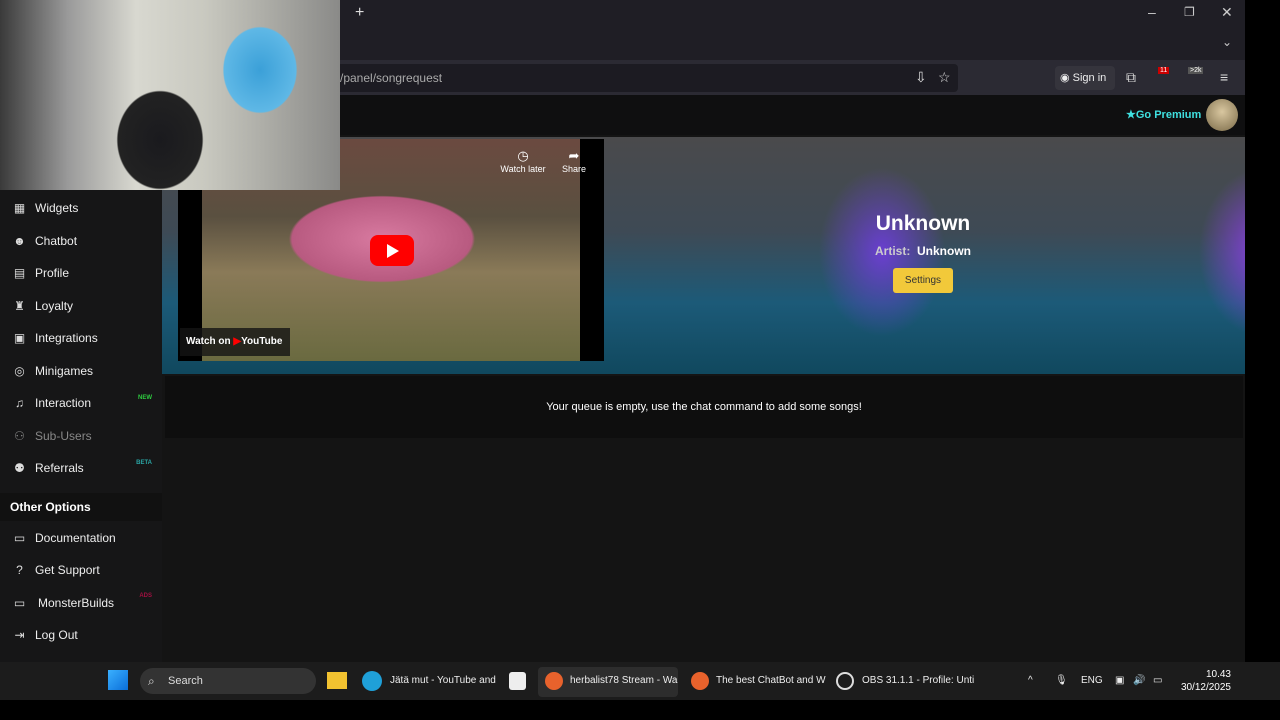 This screenshot has height=720, width=1280. Describe the element at coordinates (523, 155) in the screenshot. I see `clock-icon: ◷` at that location.